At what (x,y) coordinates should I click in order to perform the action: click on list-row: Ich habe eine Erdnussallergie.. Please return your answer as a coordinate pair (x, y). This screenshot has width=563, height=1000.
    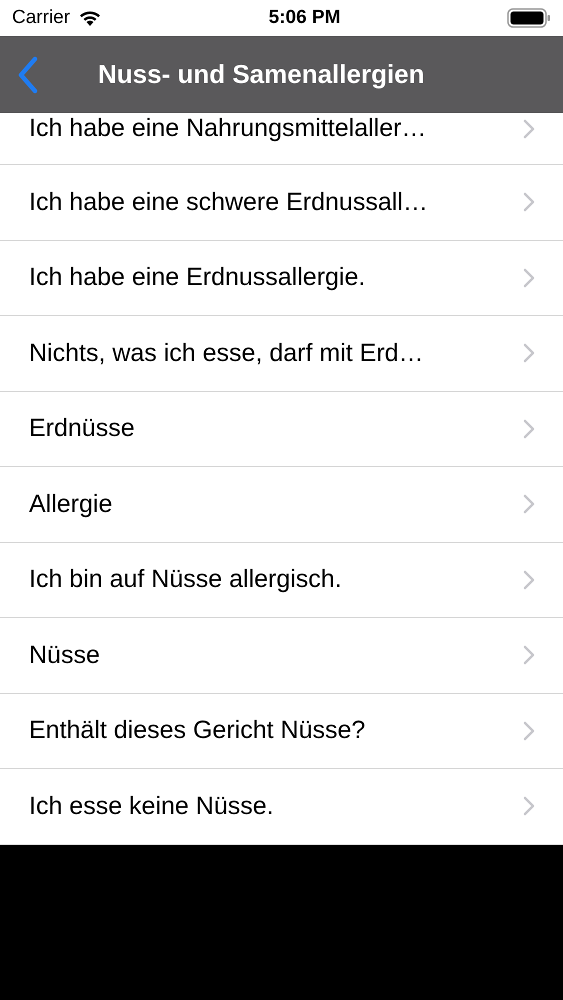
    Looking at the image, I should click on (281, 278).